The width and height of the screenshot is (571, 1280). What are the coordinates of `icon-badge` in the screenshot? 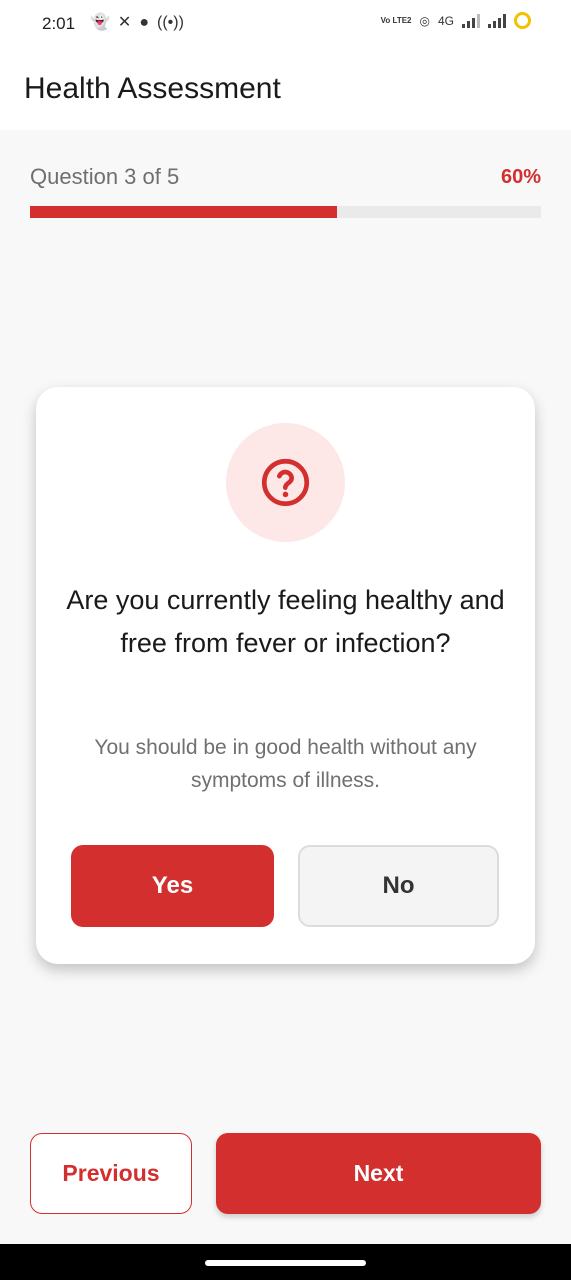 It's located at (285, 482).